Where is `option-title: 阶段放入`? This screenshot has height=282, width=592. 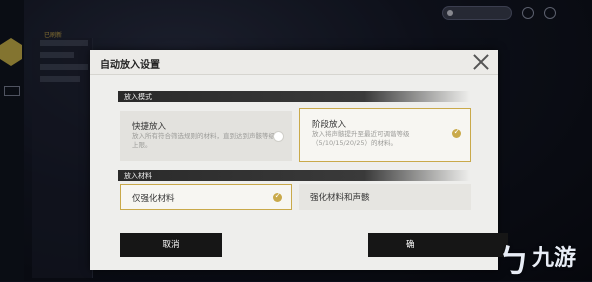 option-title: 阶段放入 is located at coordinates (329, 125).